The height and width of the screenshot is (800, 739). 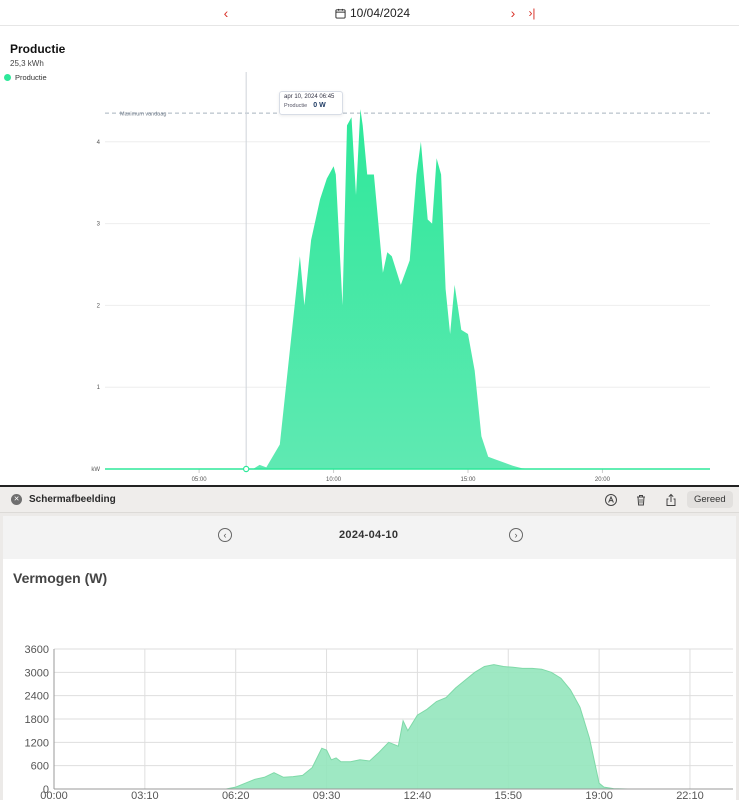 What do you see at coordinates (311, 103) in the screenshot?
I see `chart-tooltip: apr 10, 2024 06:45 Productie 0 W` at bounding box center [311, 103].